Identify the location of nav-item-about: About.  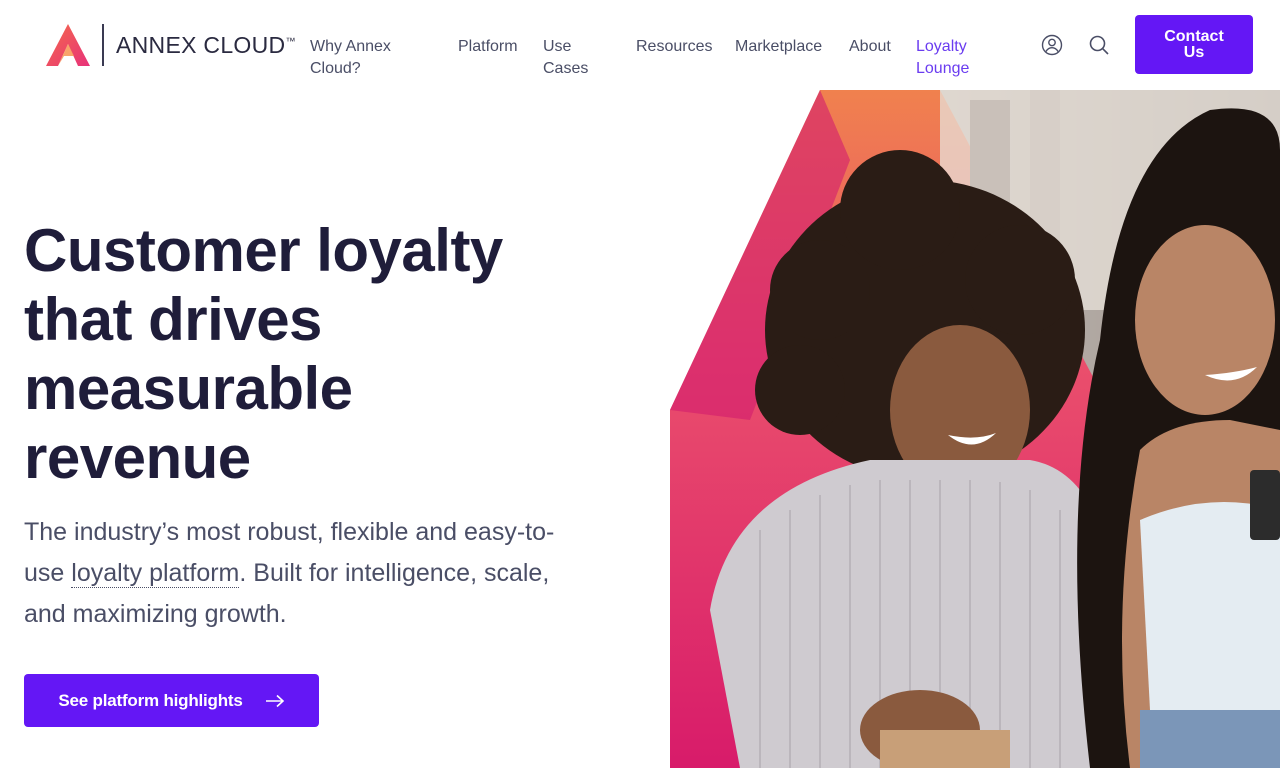
(870, 47).